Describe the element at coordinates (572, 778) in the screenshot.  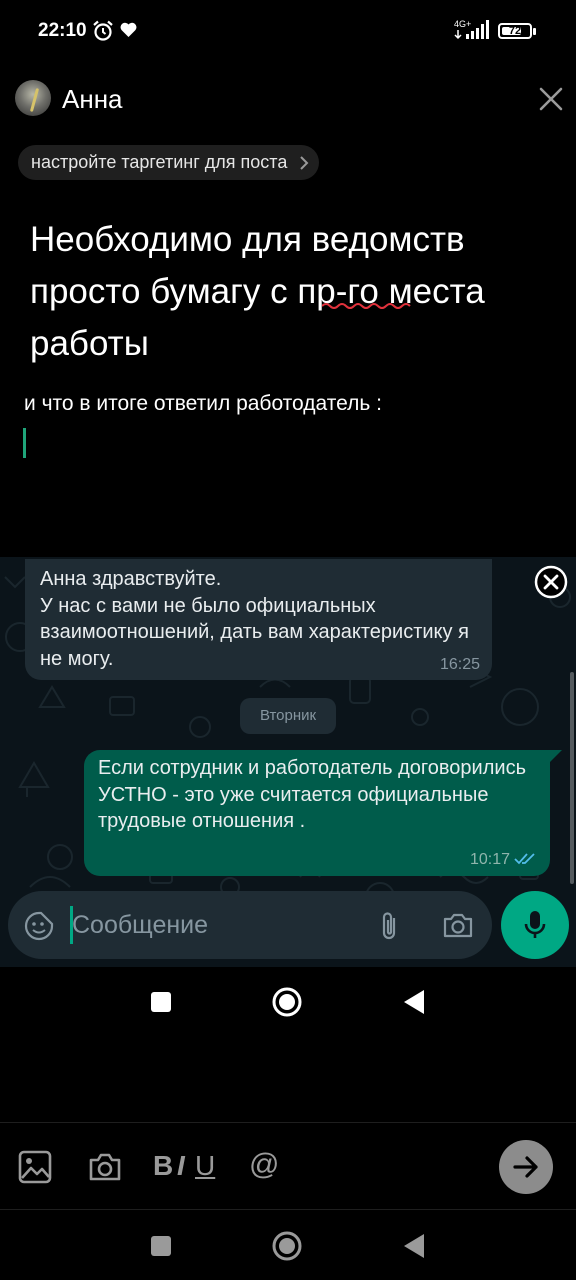
I see `chat-scrollbar` at that location.